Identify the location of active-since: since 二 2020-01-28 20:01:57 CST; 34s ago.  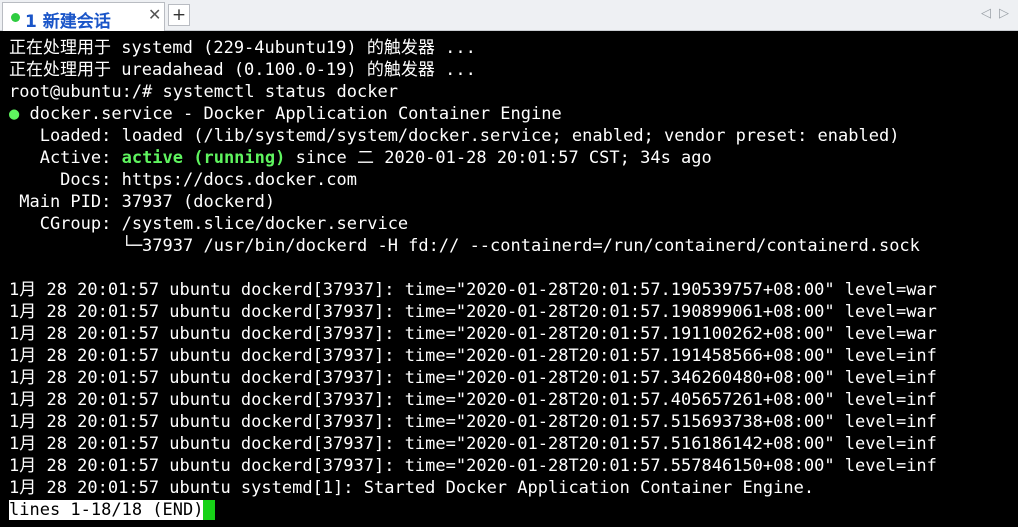
(498, 158).